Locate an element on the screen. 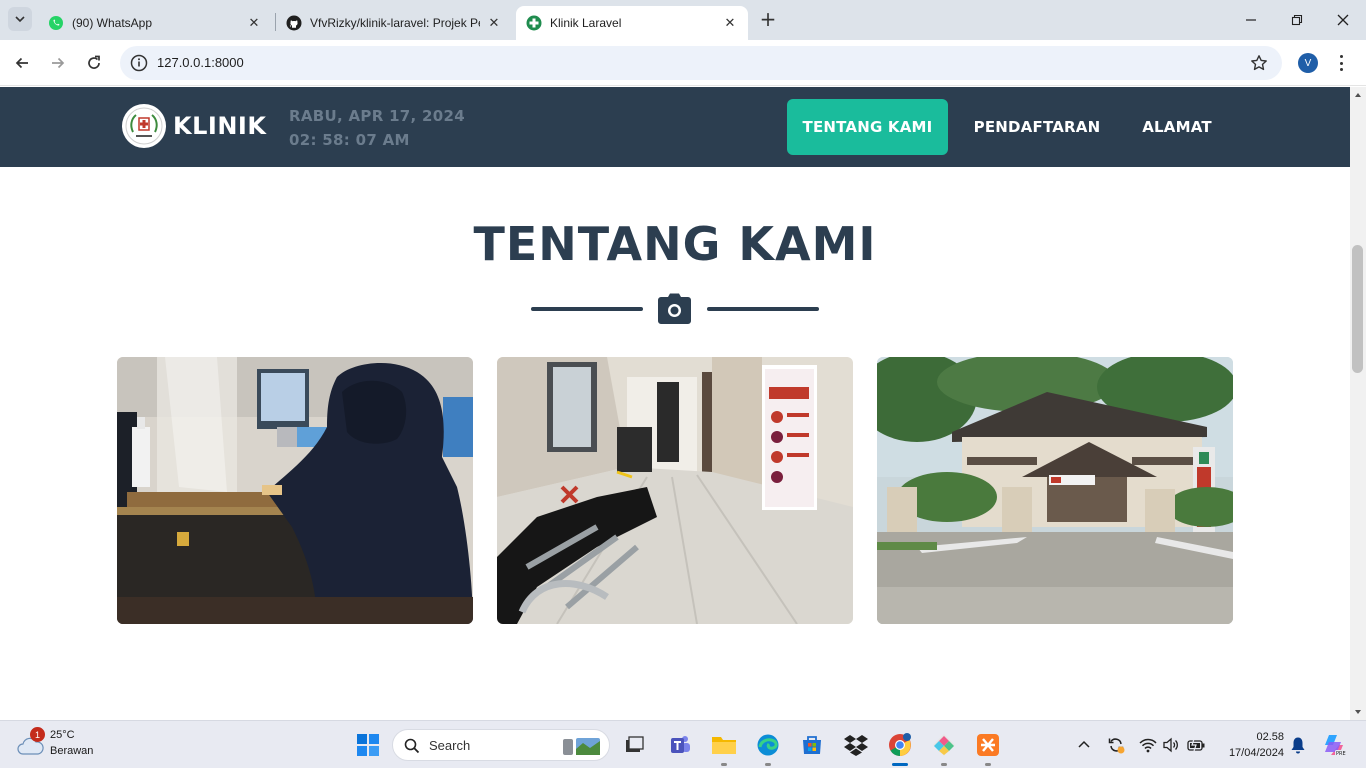  xampp-button is located at coordinates (988, 745).